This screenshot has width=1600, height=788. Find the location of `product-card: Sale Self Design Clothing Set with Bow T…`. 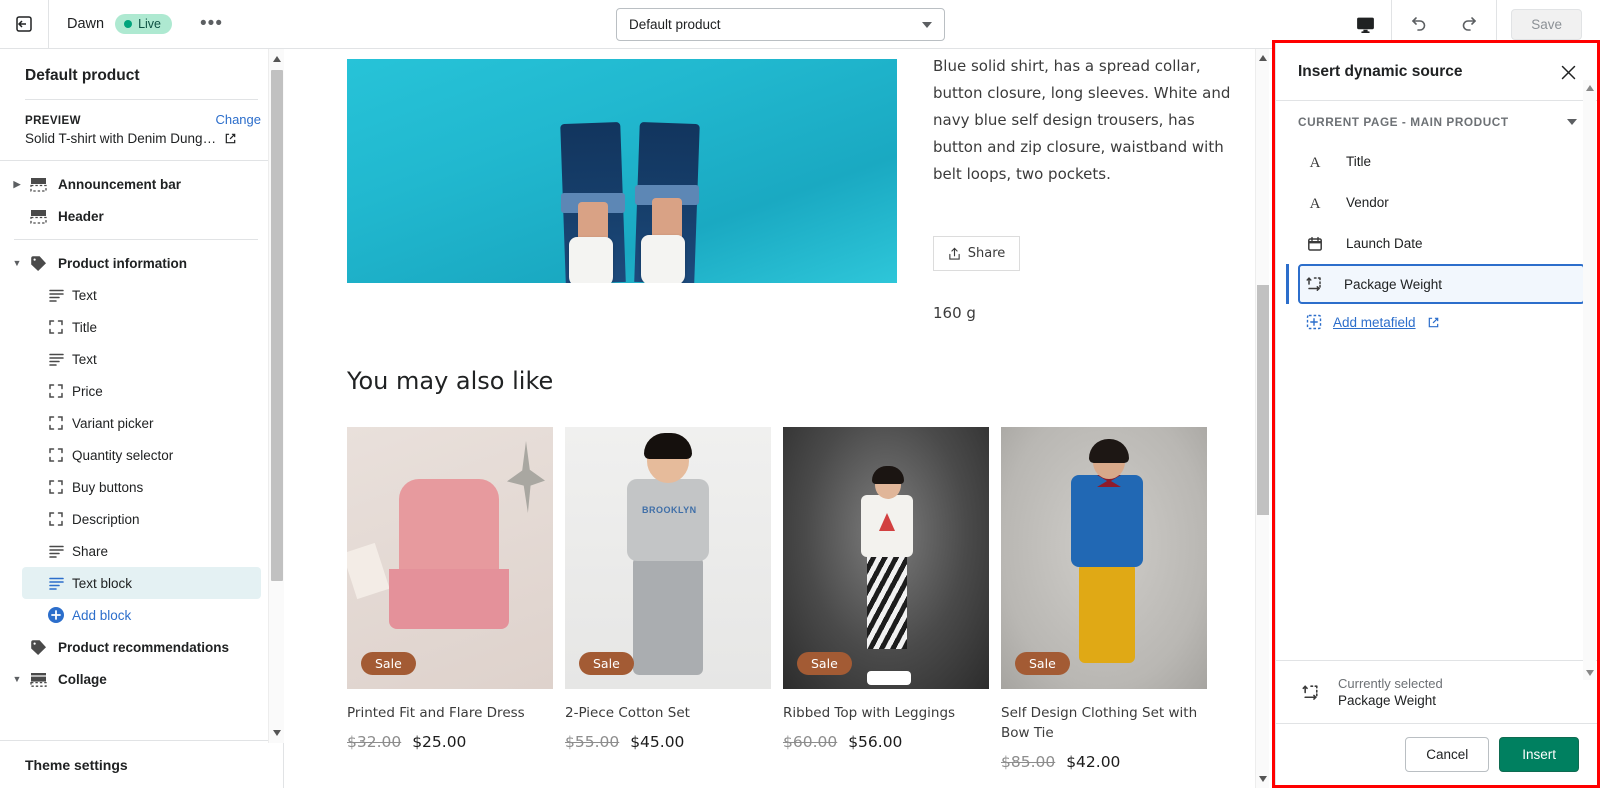

product-card: Sale Self Design Clothing Set with Bow T… is located at coordinates (1104, 599).